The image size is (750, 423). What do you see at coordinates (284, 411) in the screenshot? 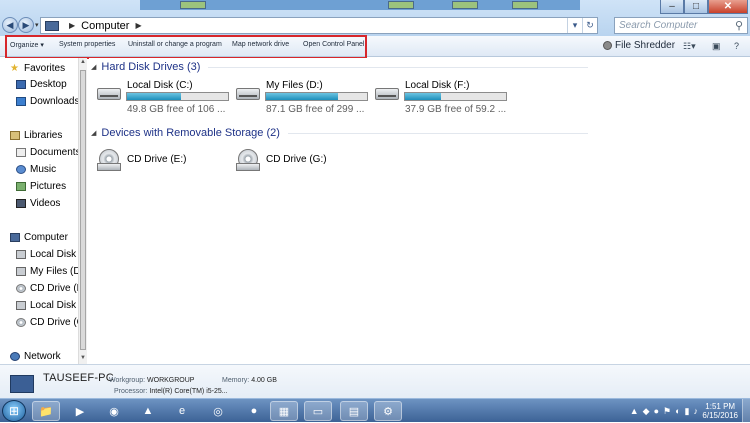
I see `network-app-icon: ▦` at bounding box center [284, 411].